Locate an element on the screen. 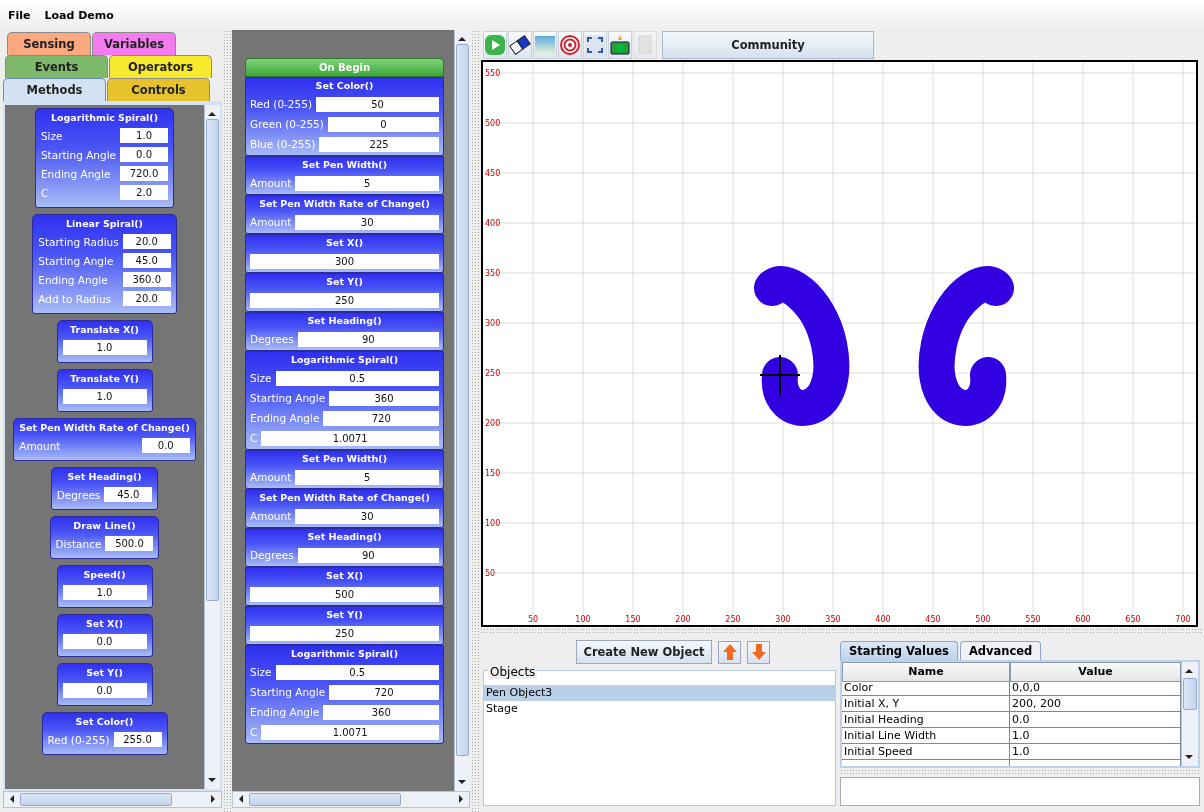  method-block: Set Pen Width Rate of Change() Amount 0.0 is located at coordinates (104, 439).